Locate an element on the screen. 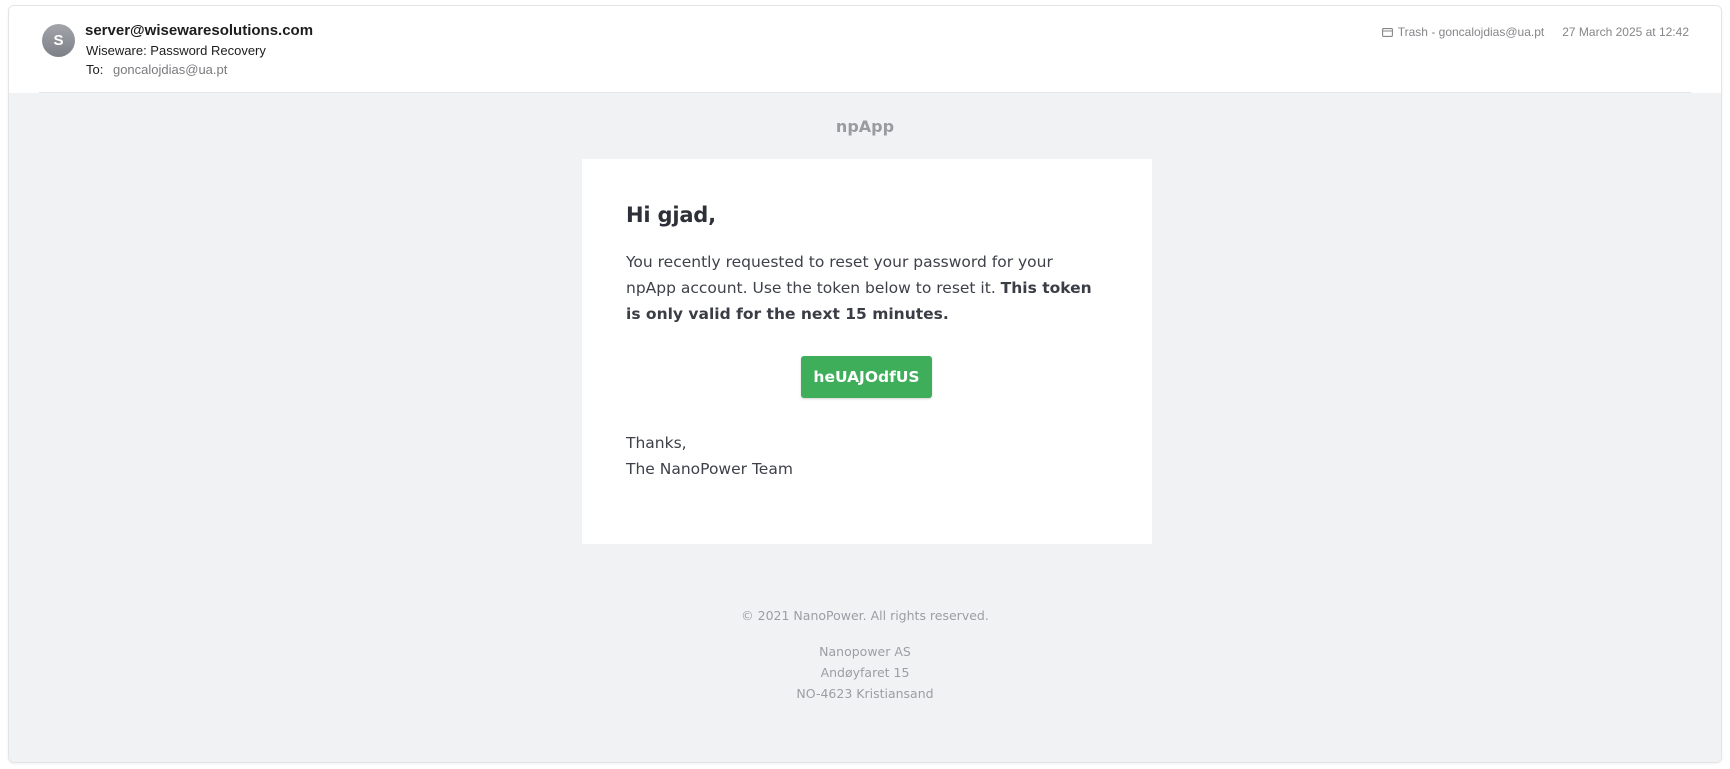 The height and width of the screenshot is (769, 1730). recipient-line: To: goncalojdias@ua.pt is located at coordinates (156, 69).